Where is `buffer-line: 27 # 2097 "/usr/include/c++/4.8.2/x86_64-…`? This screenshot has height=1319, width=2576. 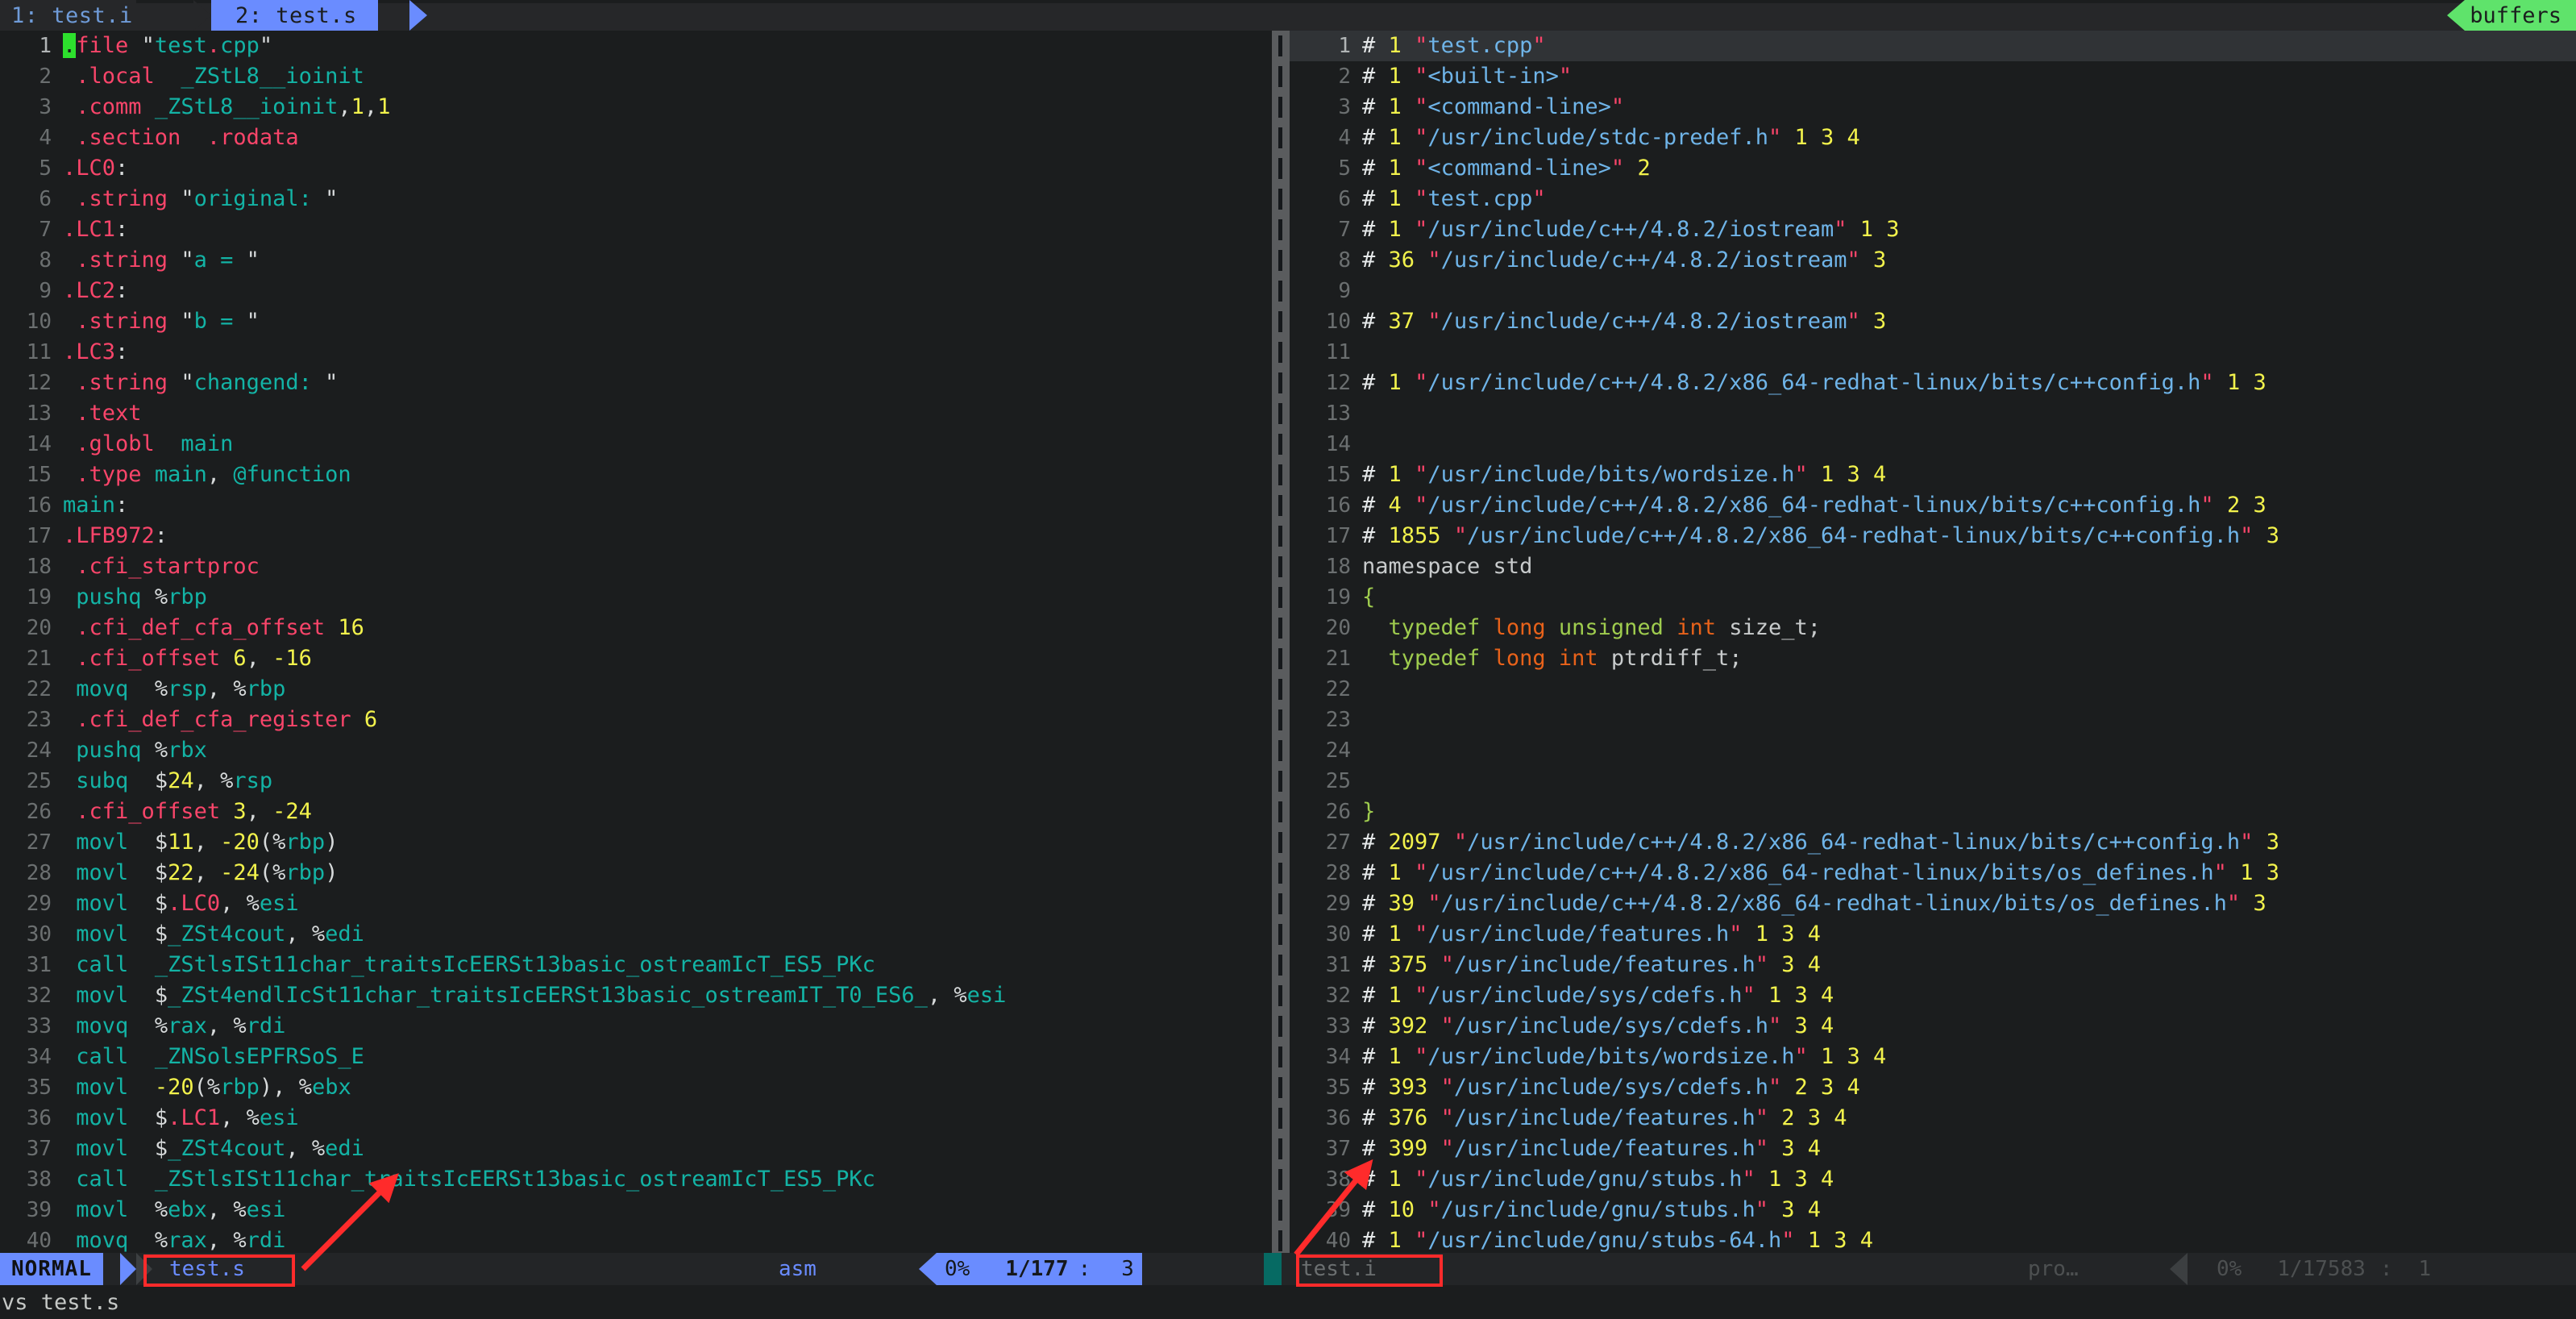 buffer-line: 27 # 2097 "/usr/include/c++/4.8.2/x86_64-… is located at coordinates (1933, 842).